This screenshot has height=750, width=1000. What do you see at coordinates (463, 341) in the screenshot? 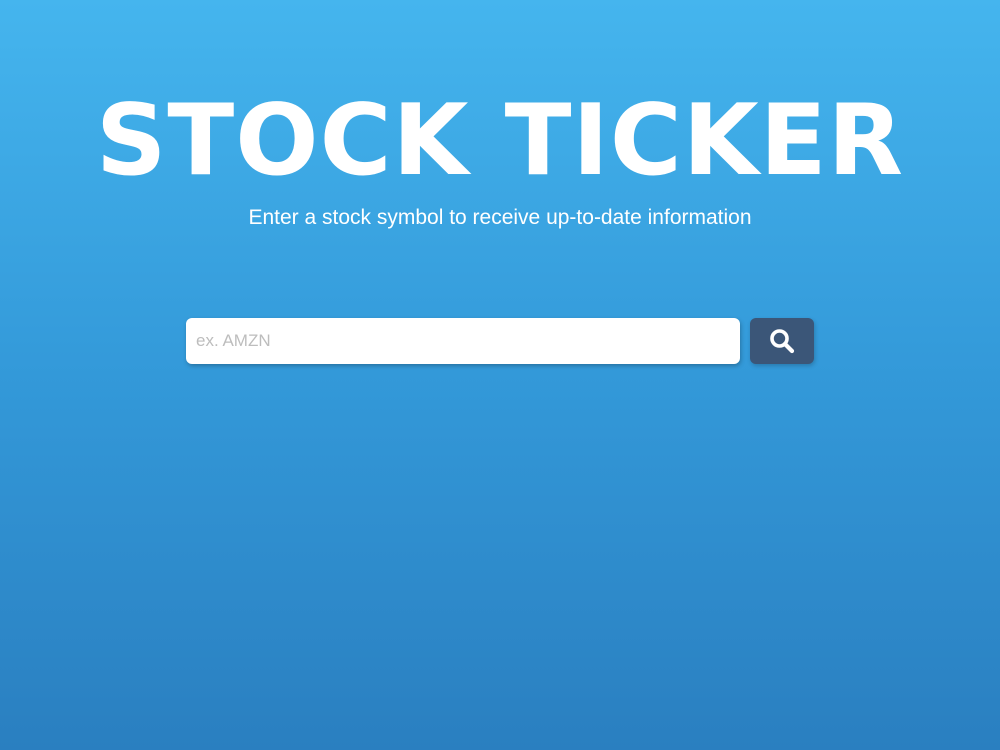
I see `stock-symbol-input` at bounding box center [463, 341].